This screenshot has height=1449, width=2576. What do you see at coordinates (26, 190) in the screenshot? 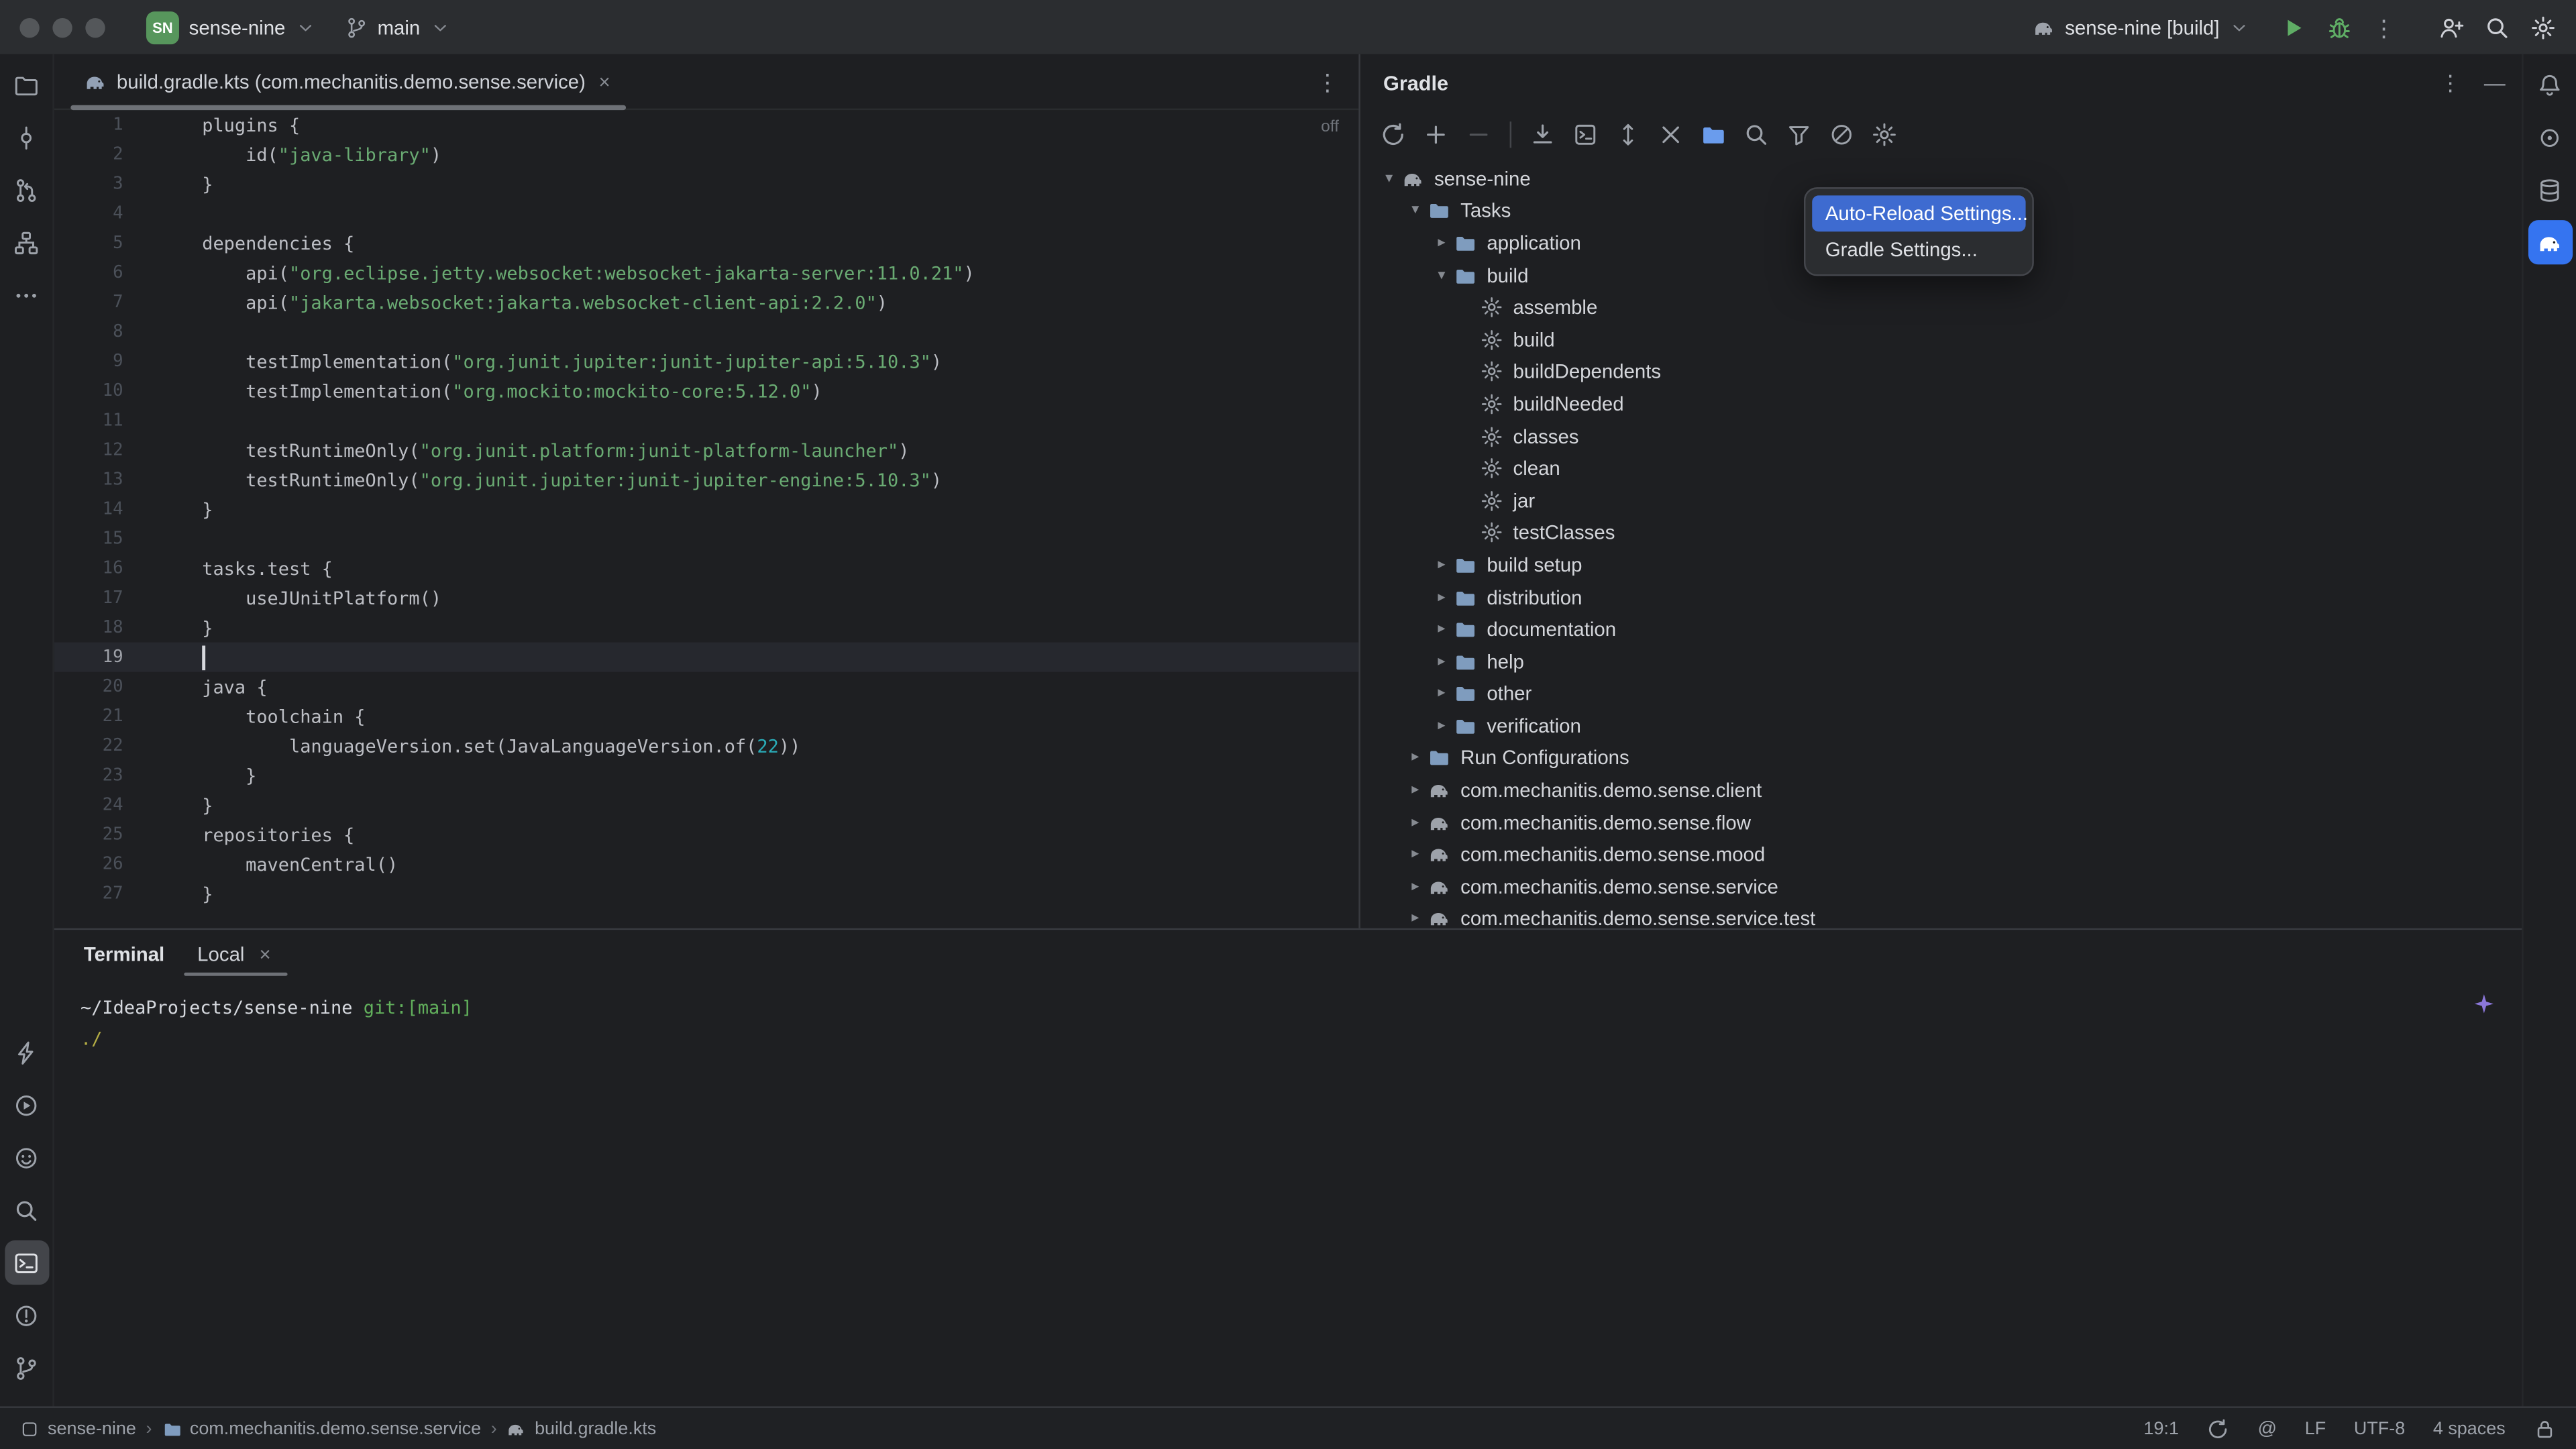
I see `tool-stripe-pull-requests-button` at bounding box center [26, 190].